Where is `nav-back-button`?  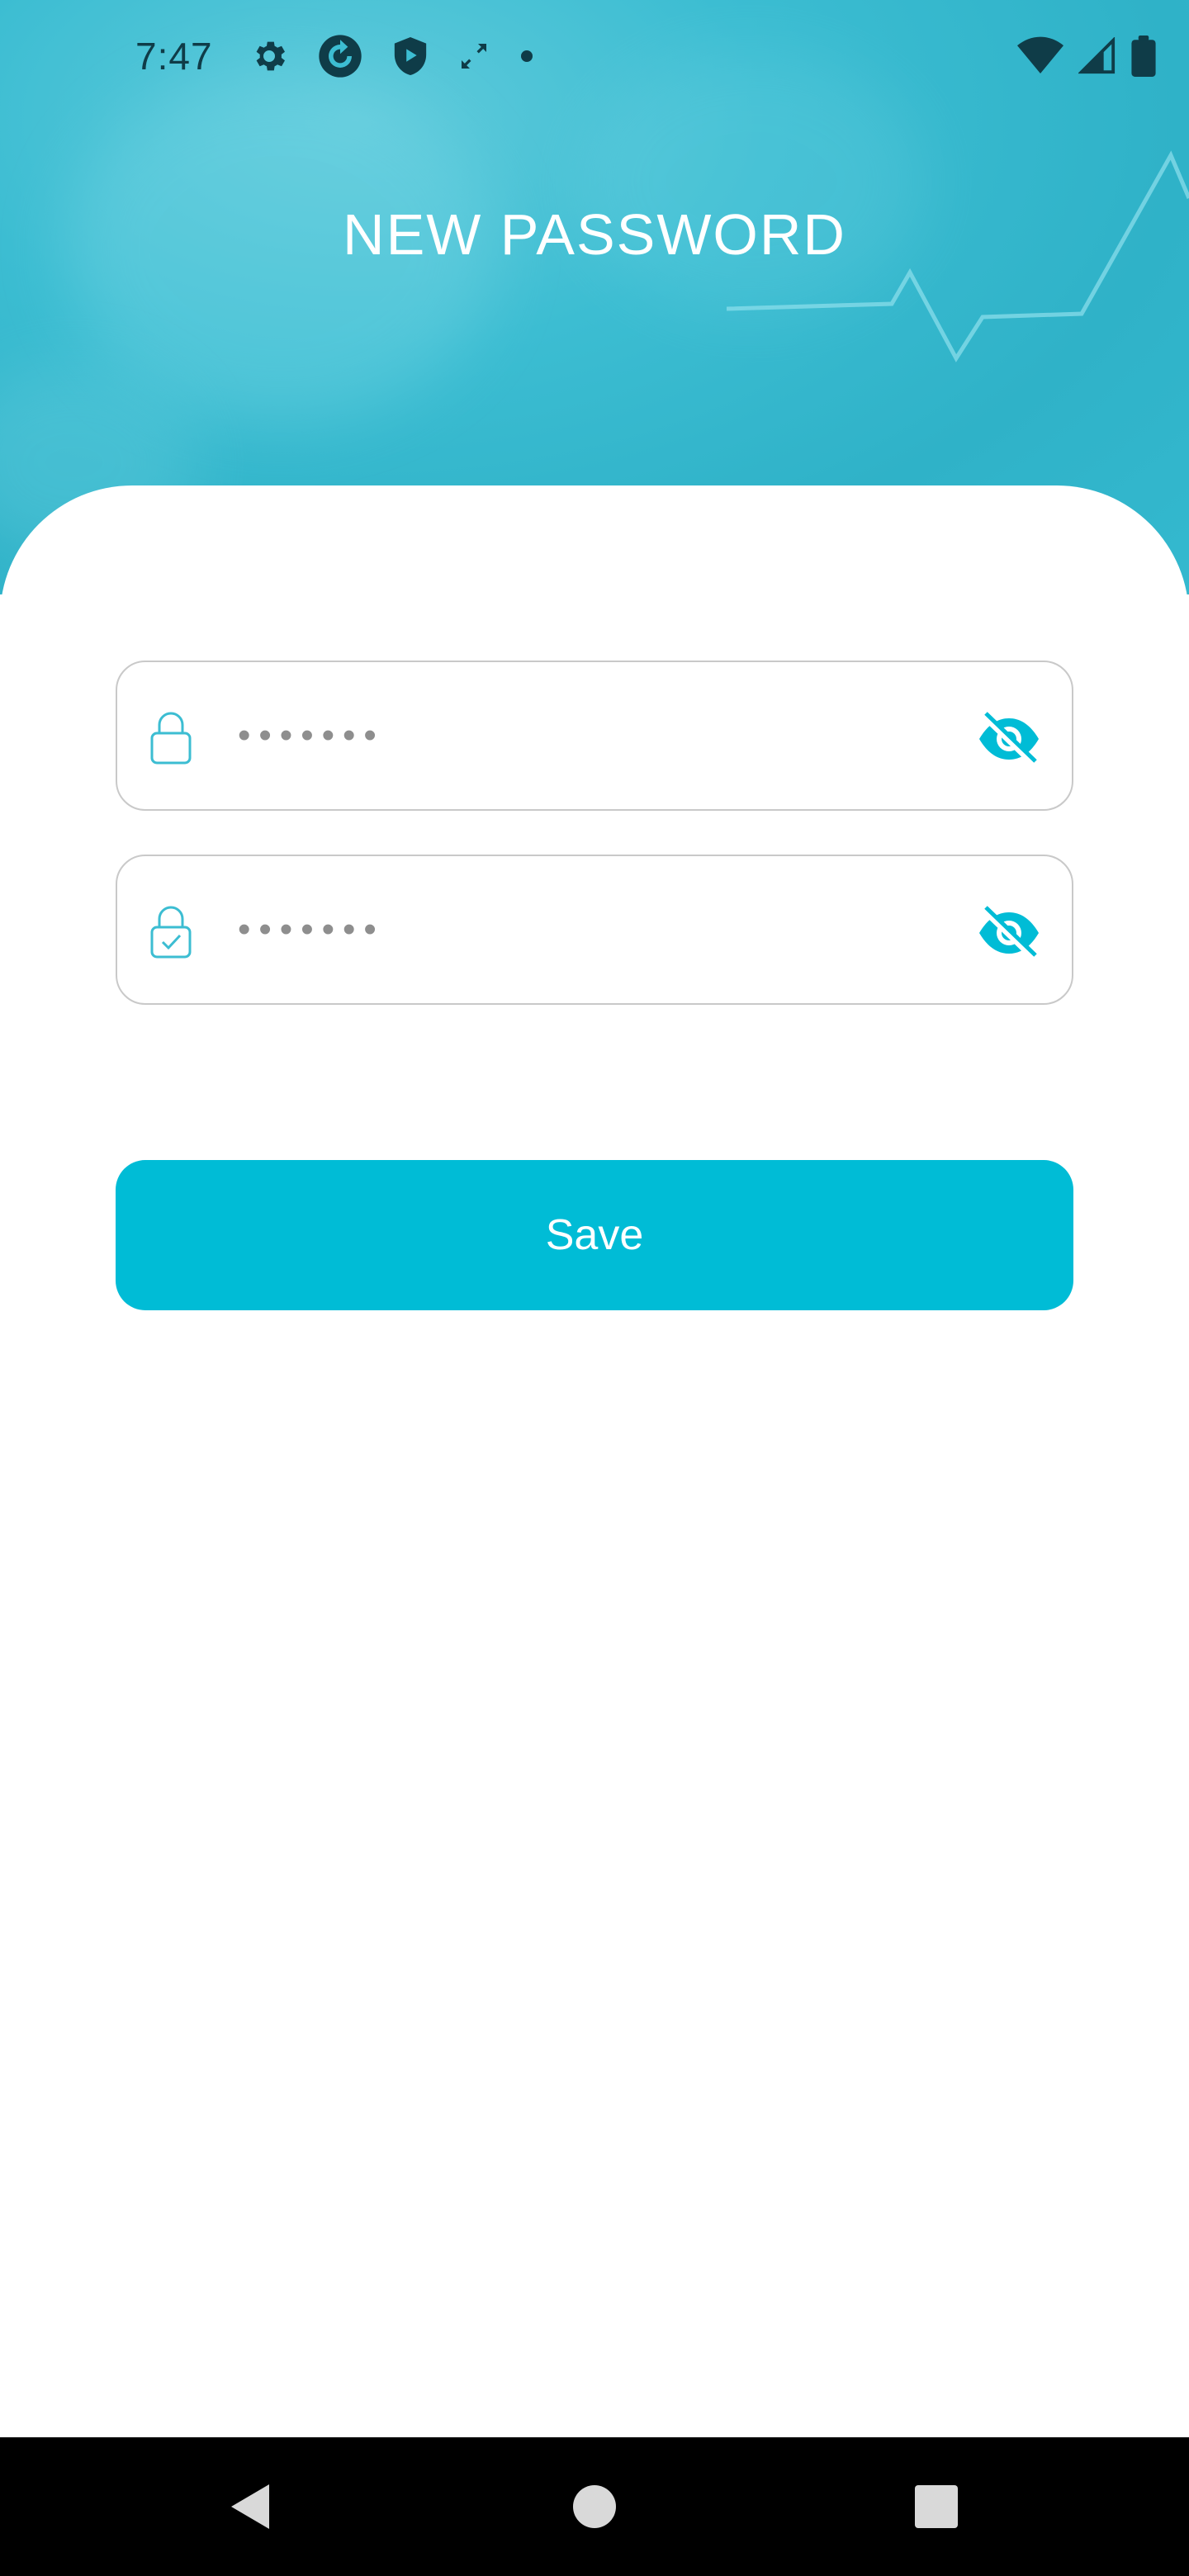
nav-back-button is located at coordinates (249, 2506).